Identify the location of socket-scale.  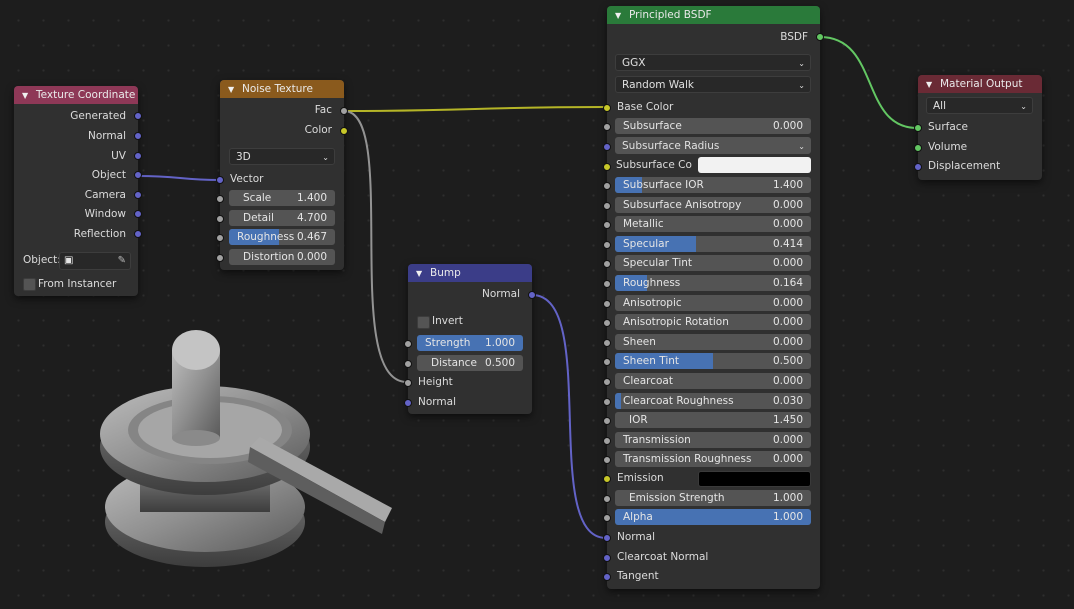
(220, 199).